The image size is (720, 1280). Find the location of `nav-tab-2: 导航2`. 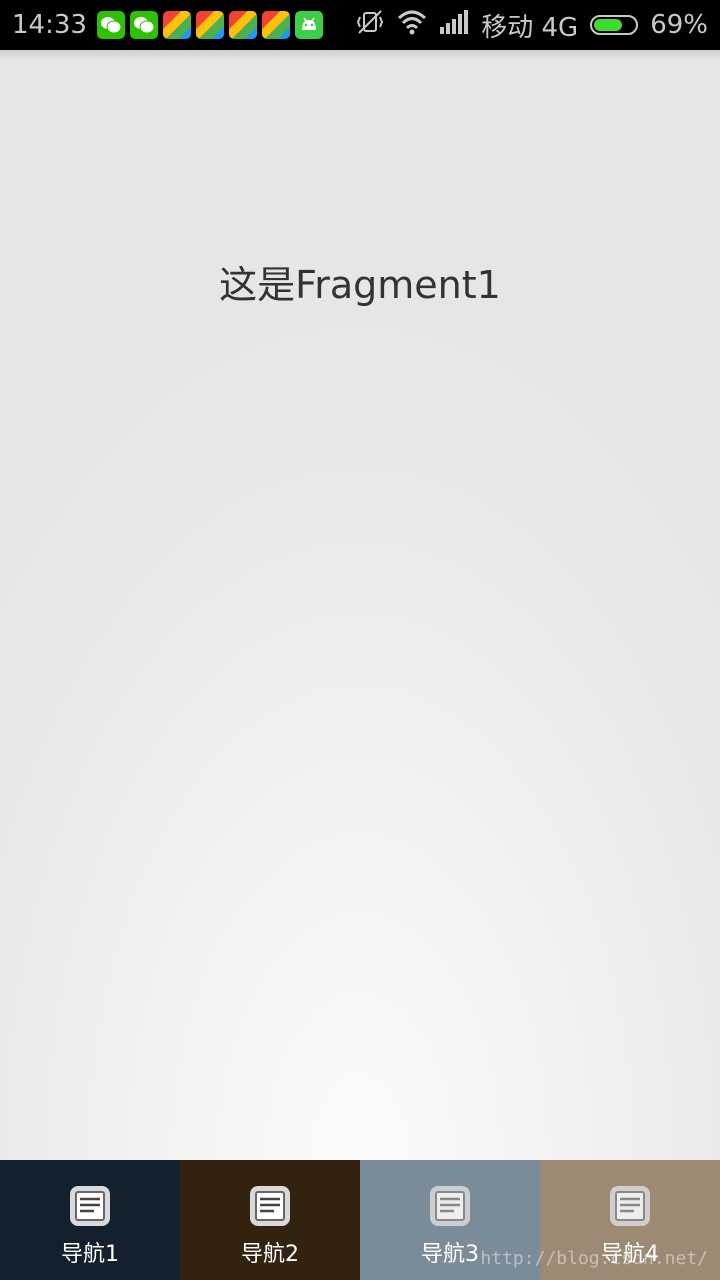

nav-tab-2: 导航2 is located at coordinates (270, 1220).